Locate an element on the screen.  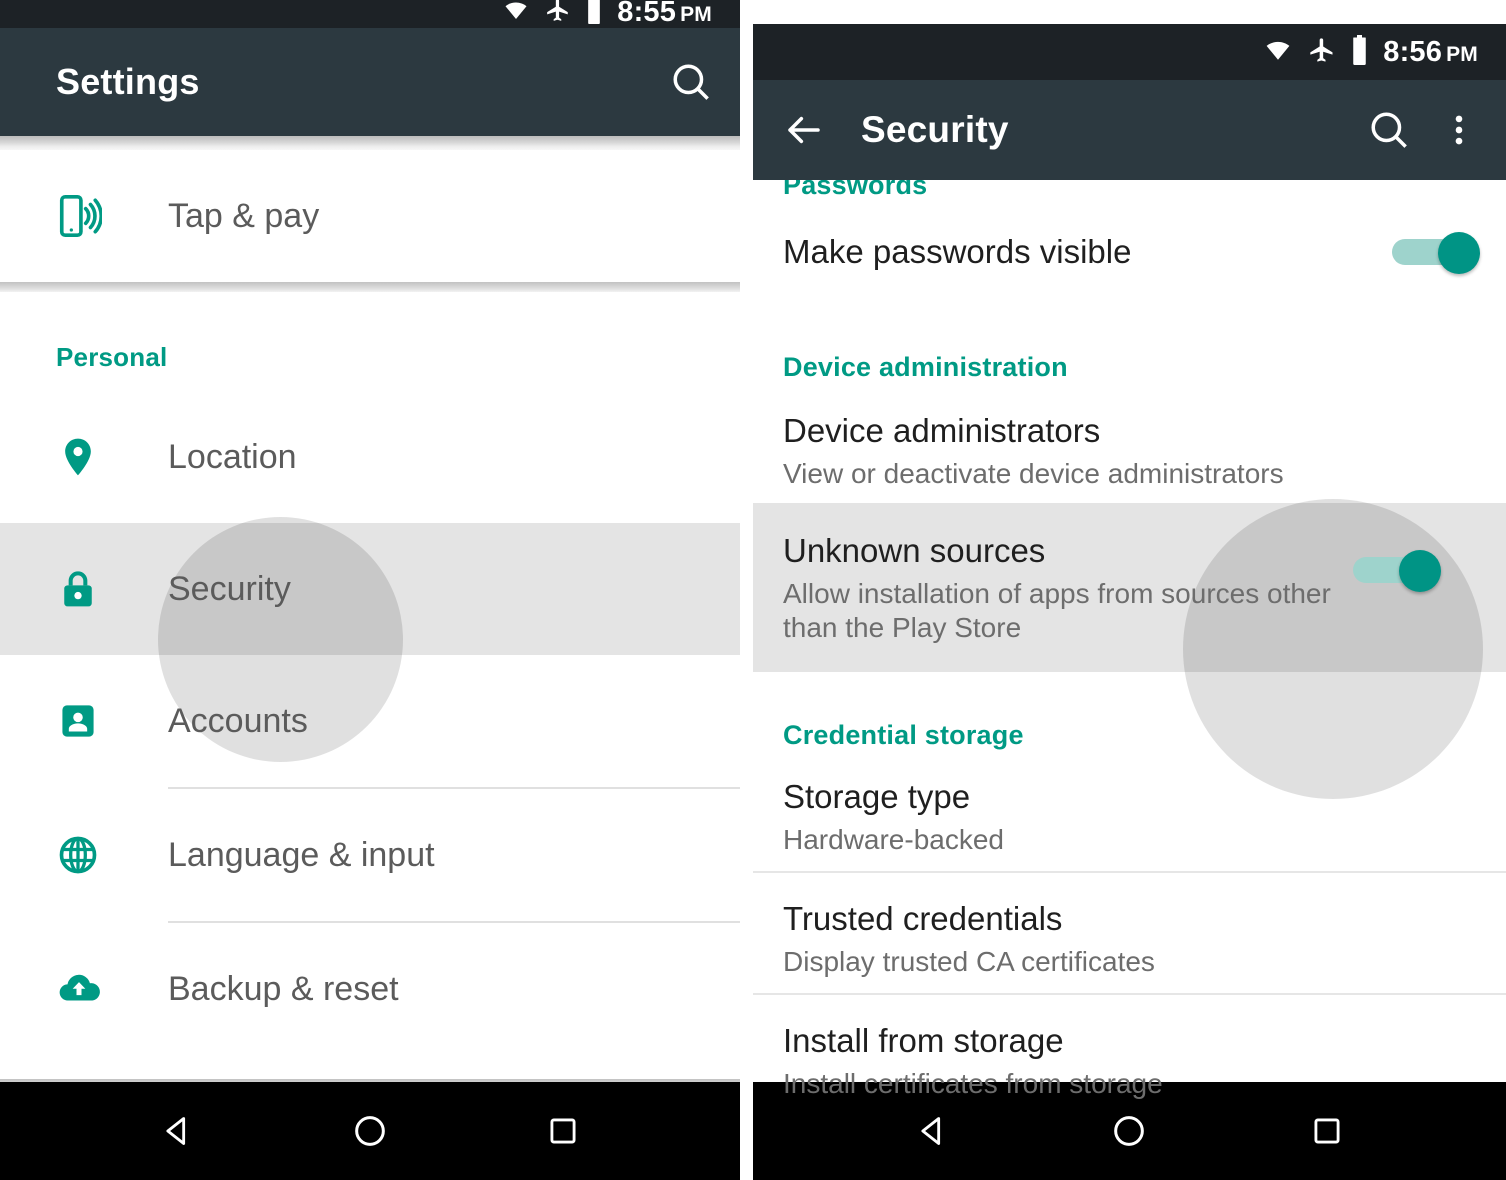
settings-row-label: Location is located at coordinates (232, 456).